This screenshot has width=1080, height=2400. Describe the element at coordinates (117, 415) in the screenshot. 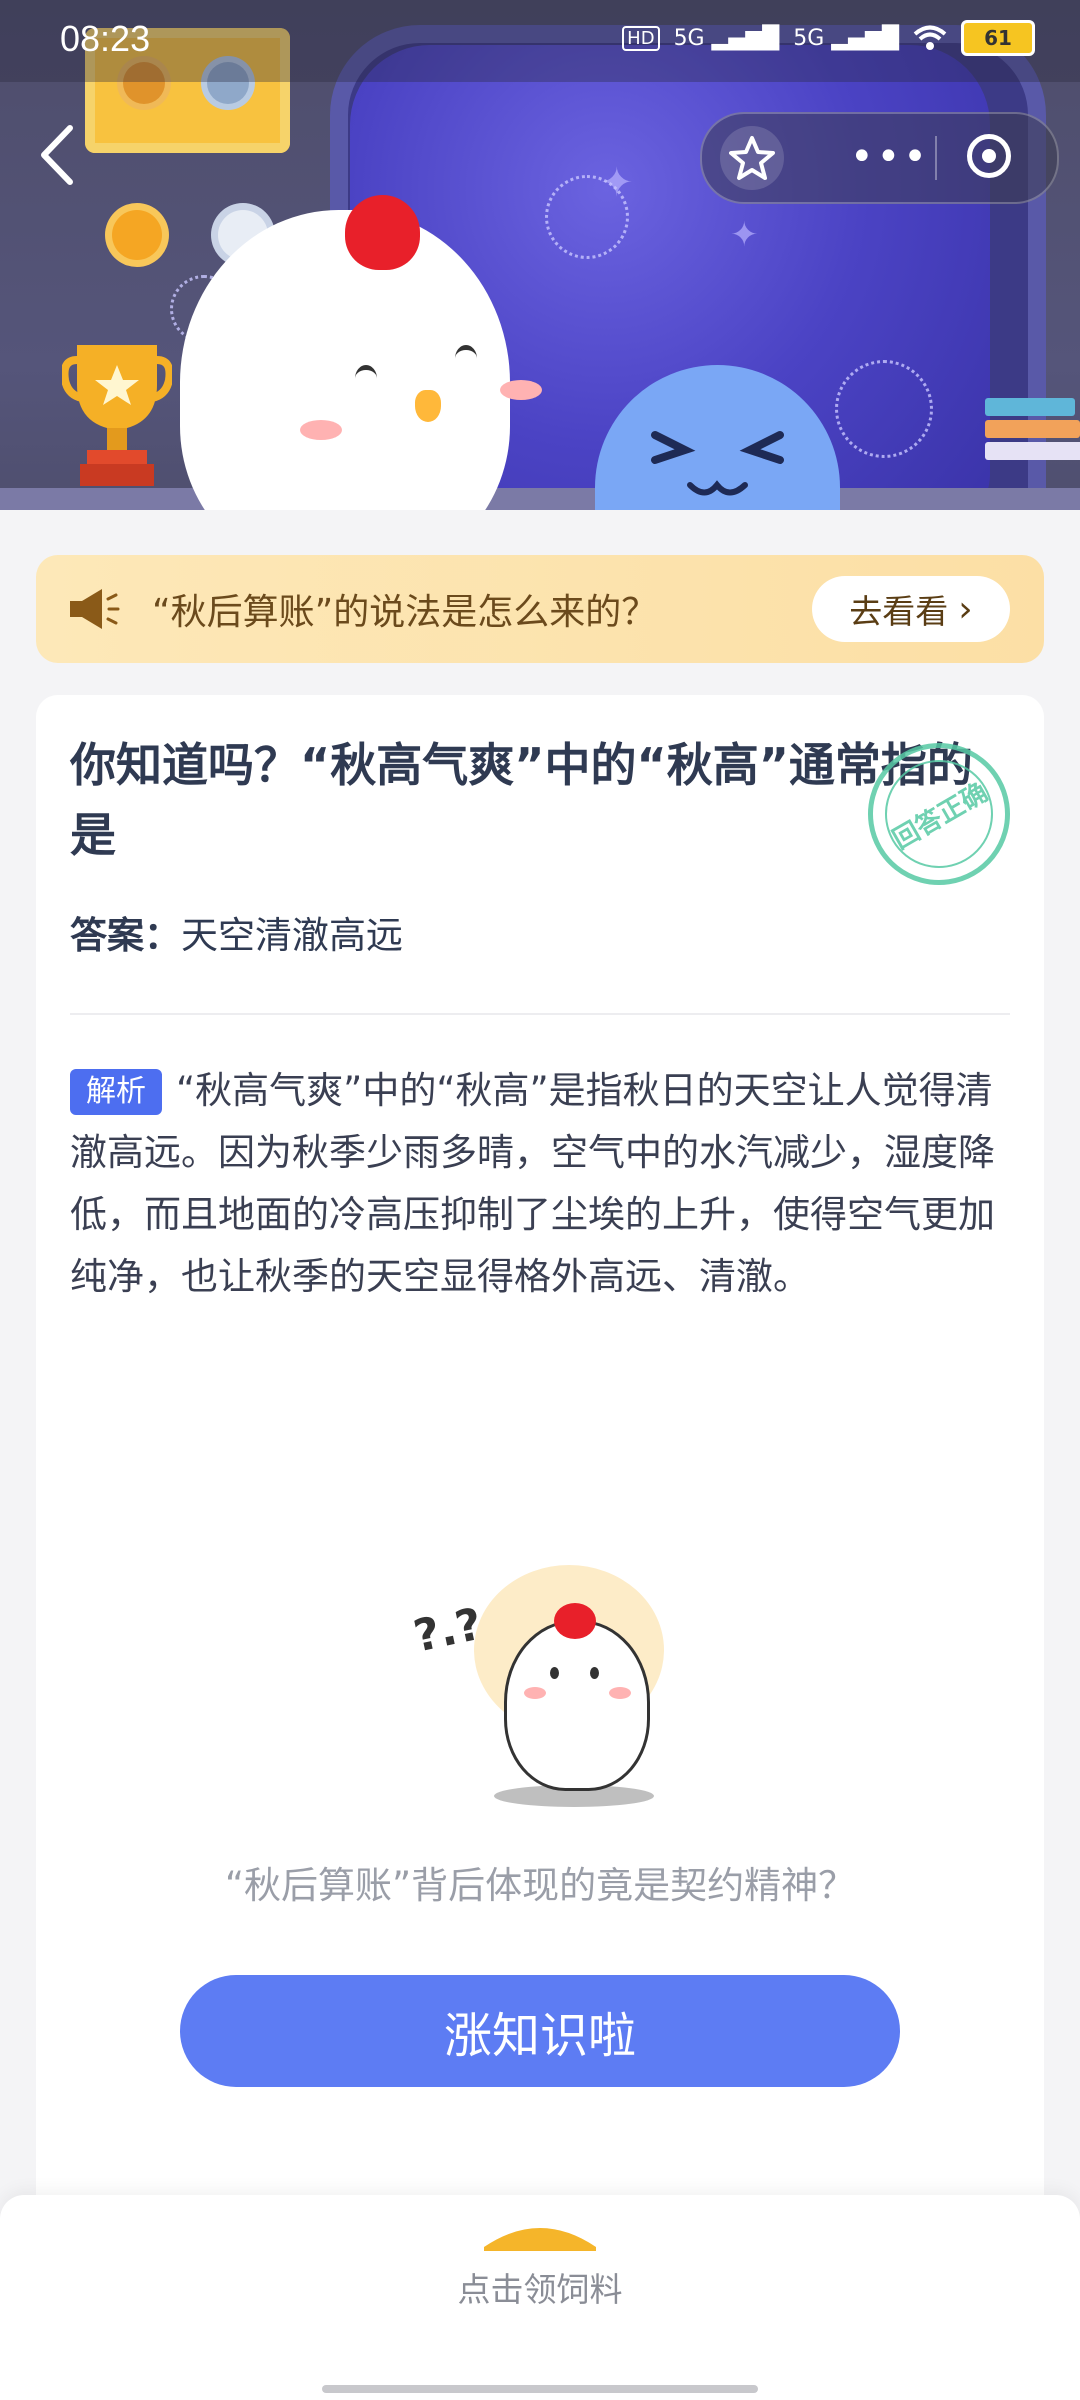

I see `trophy-icon` at that location.